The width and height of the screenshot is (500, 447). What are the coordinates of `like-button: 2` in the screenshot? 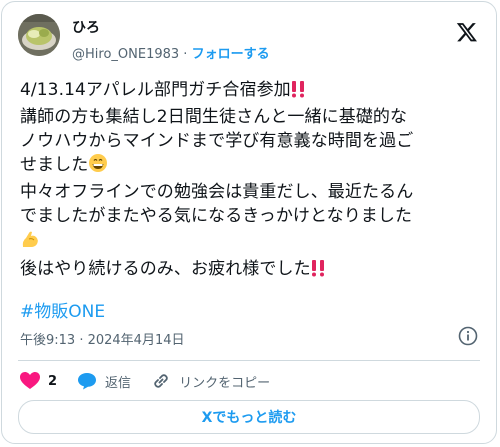 It's located at (38, 381).